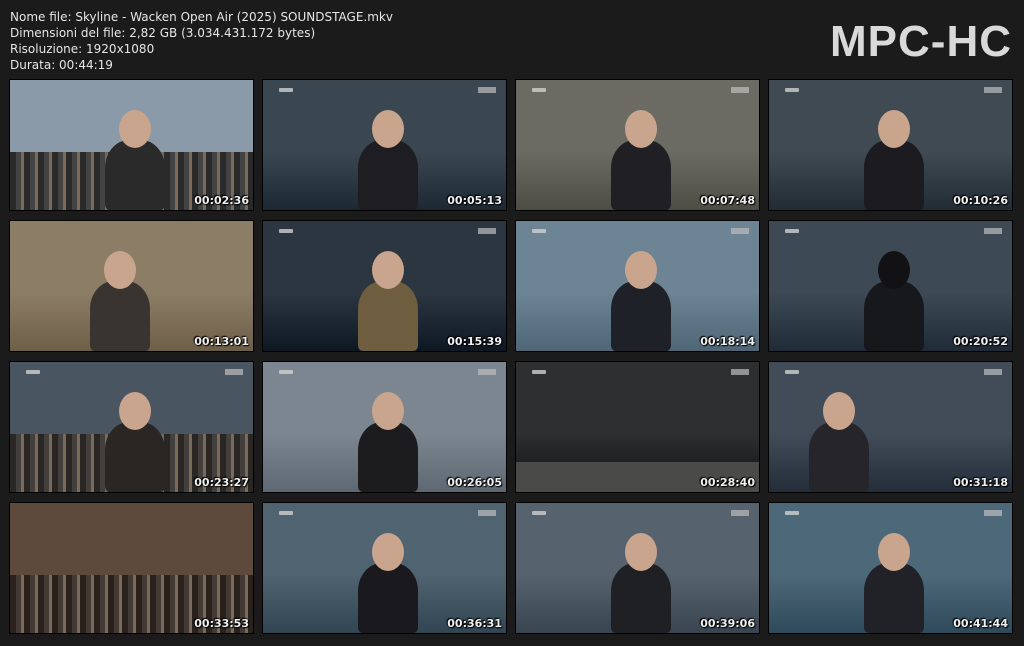 Image resolution: width=1024 pixels, height=646 pixels. I want to click on video-thumbnail: 00:41:44, so click(890, 568).